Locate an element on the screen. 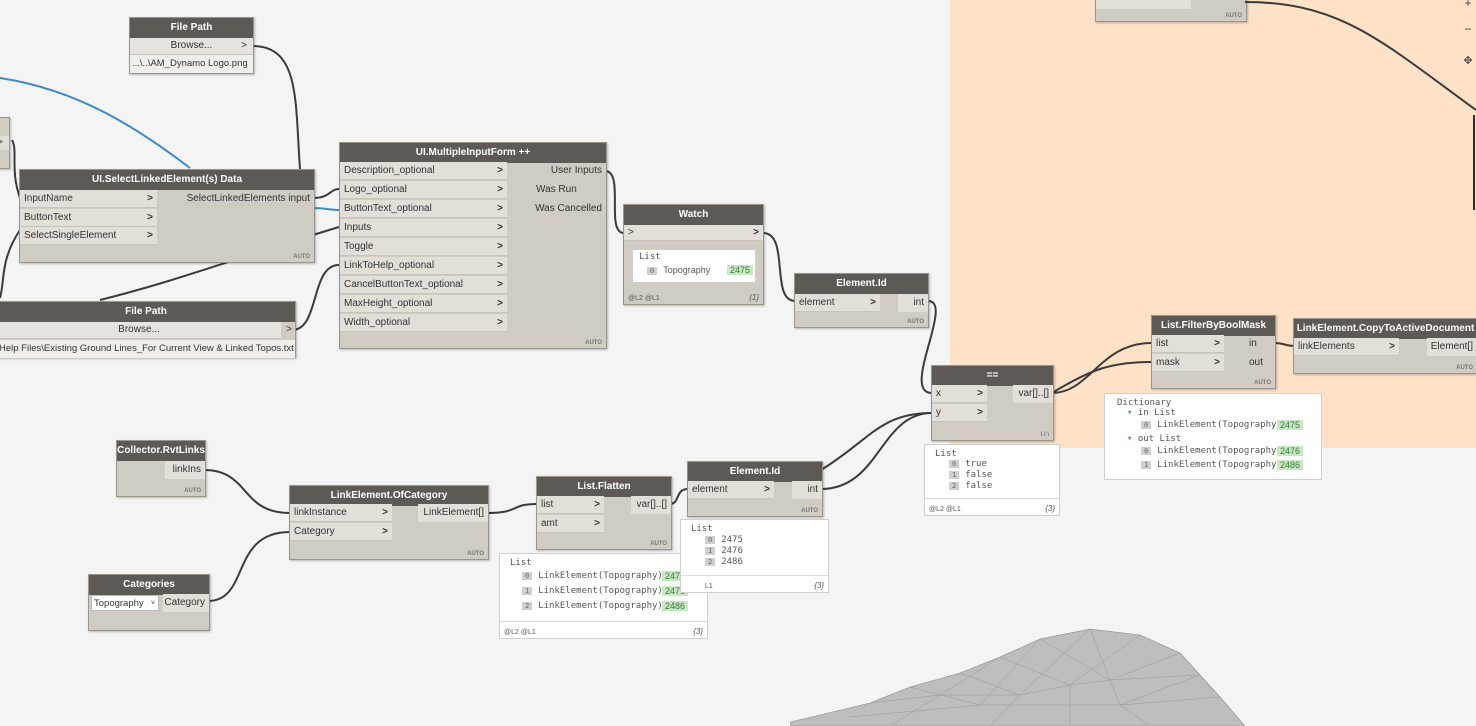 This screenshot has height=726, width=1476. dropdown-value: Topography is located at coordinates (119, 603).